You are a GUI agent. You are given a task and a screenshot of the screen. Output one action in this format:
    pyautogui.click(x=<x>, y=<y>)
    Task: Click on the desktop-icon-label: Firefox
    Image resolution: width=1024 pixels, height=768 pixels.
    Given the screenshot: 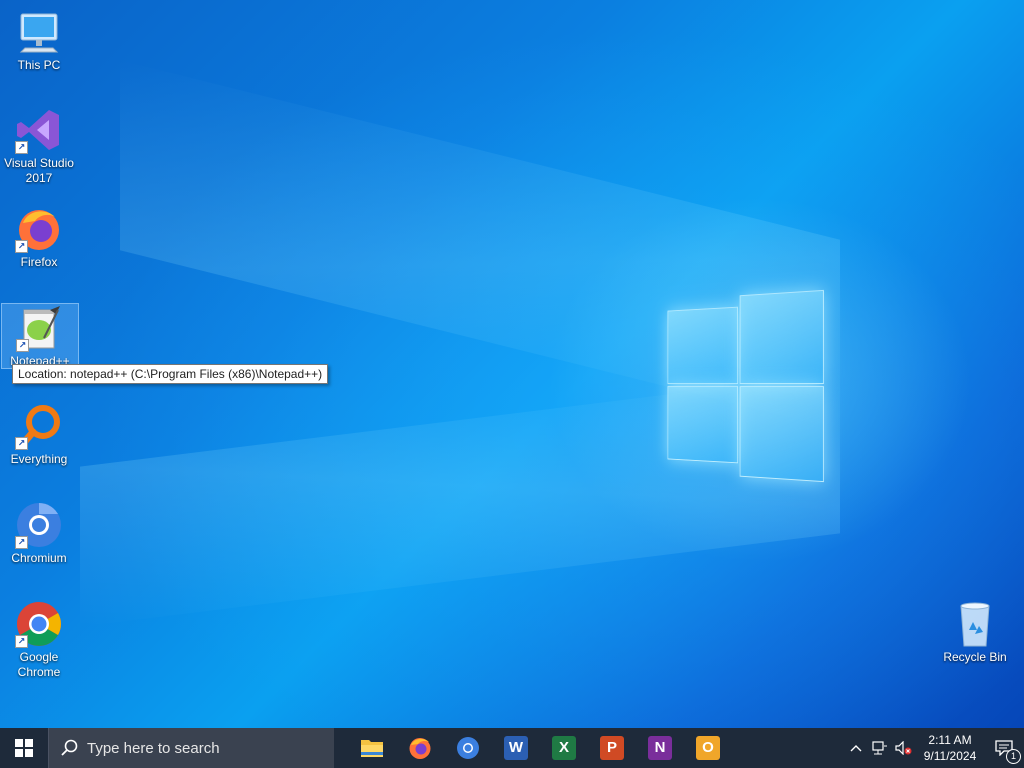 What is the action you would take?
    pyautogui.click(x=39, y=262)
    